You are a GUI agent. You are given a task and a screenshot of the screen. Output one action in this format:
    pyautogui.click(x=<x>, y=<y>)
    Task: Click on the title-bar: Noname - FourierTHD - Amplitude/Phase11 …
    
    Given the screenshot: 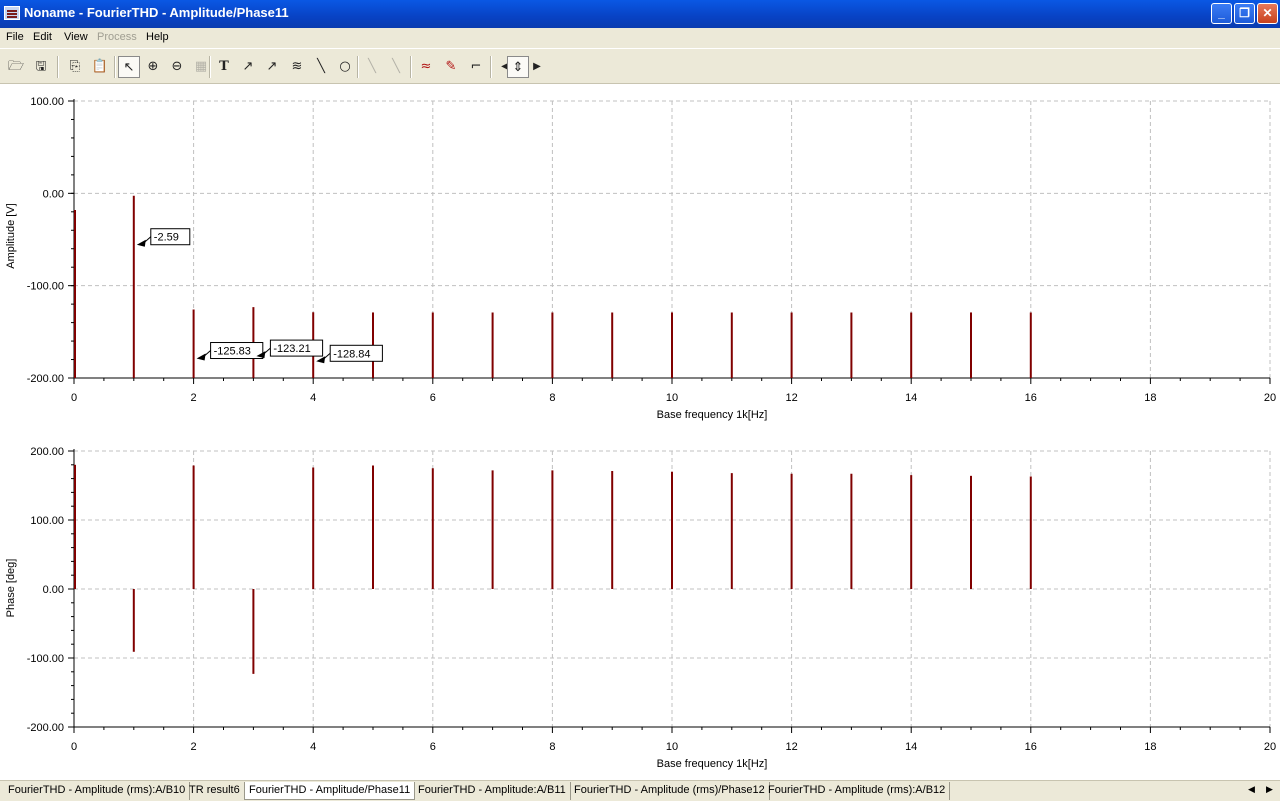 What is the action you would take?
    pyautogui.click(x=640, y=14)
    